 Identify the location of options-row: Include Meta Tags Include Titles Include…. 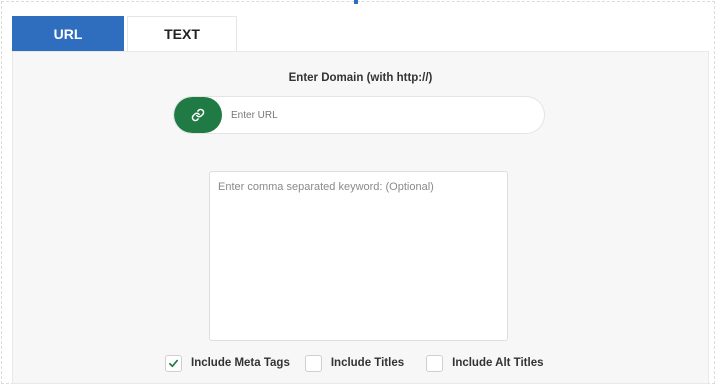
(354, 363).